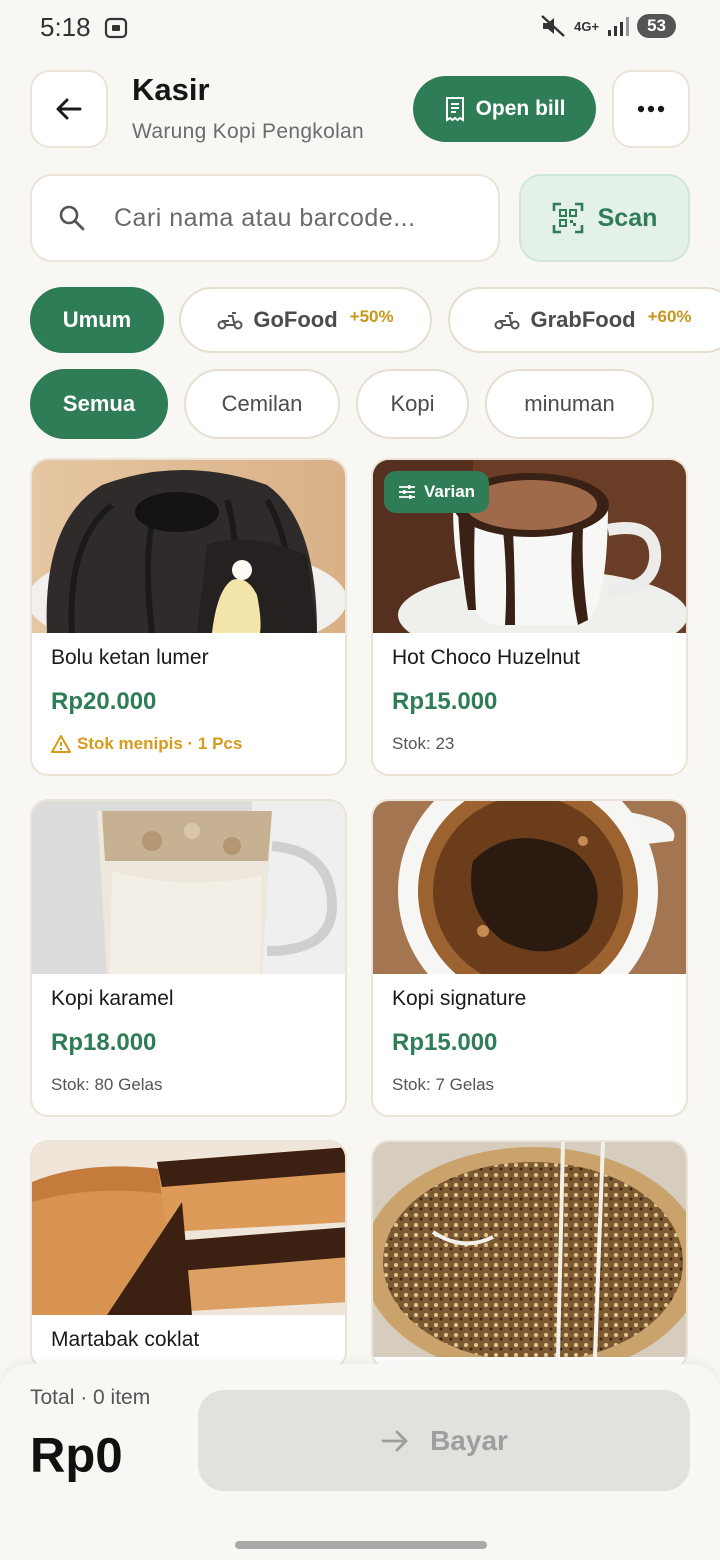 The width and height of the screenshot is (720, 1560). I want to click on scan-button: Scan, so click(604, 218).